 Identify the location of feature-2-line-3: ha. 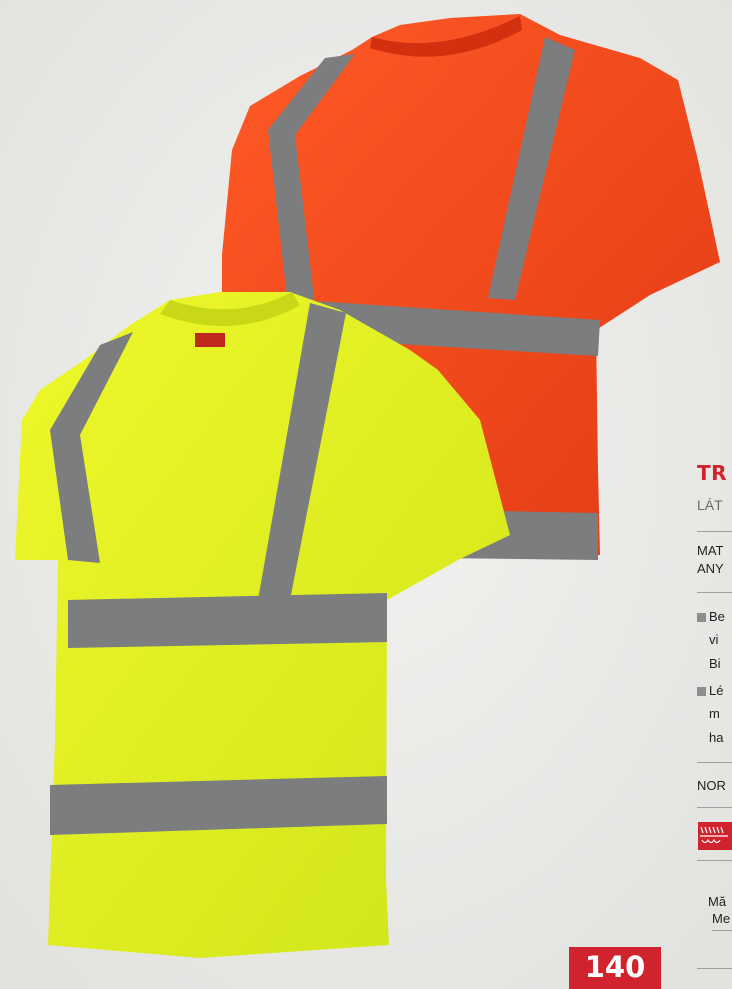
(716, 737).